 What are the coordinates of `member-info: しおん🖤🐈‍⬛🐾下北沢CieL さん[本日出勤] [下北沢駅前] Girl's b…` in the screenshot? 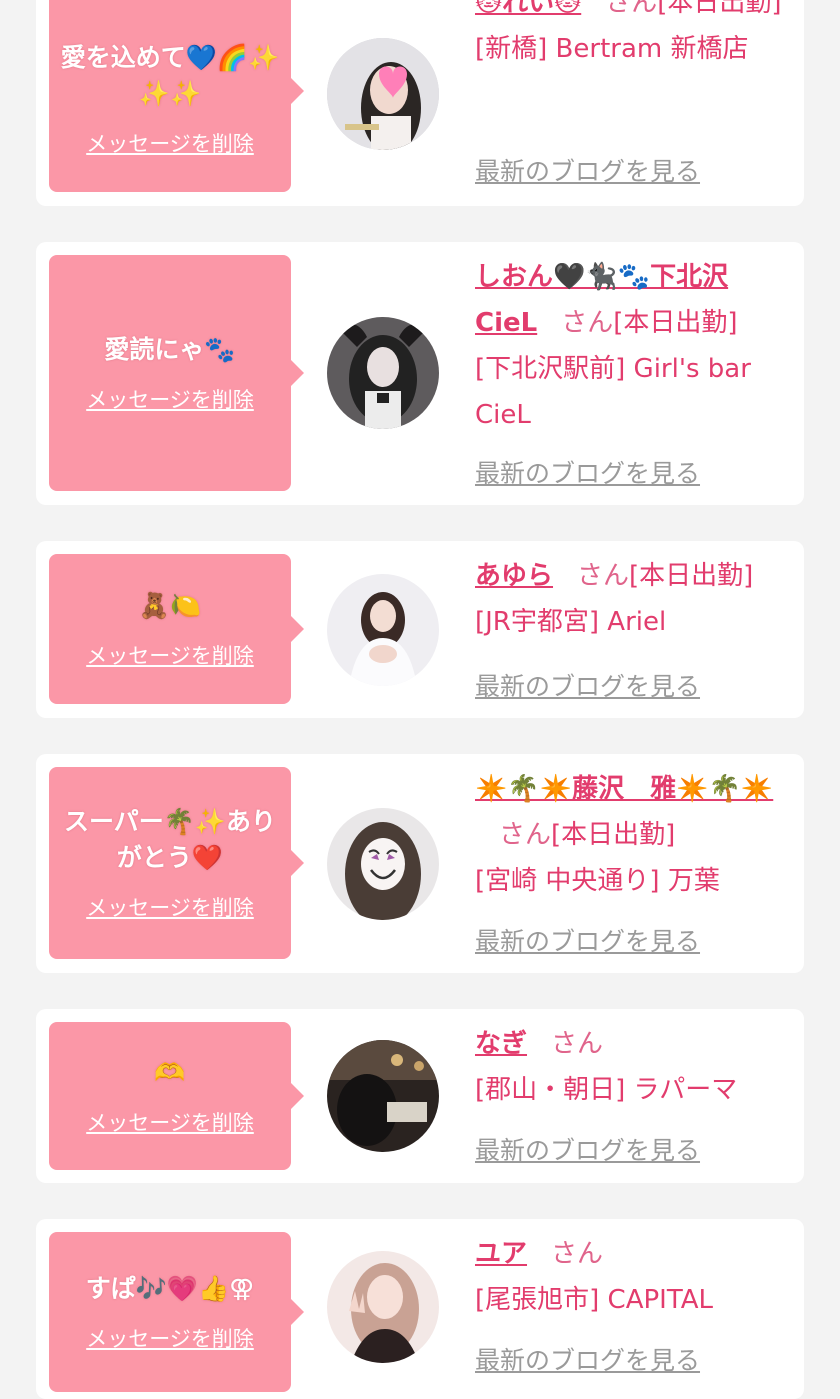 It's located at (632, 346).